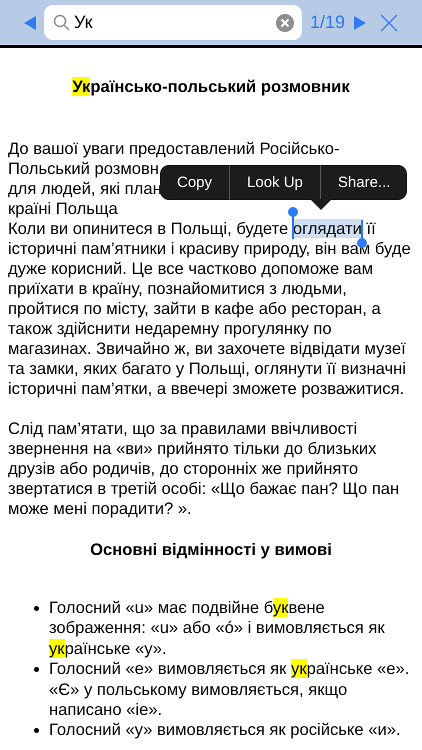 This screenshot has height=750, width=422. Describe the element at coordinates (204, 489) in the screenshot. I see `text-line: звертатися в третій особі: «Що бажає пан? Що пан` at that location.